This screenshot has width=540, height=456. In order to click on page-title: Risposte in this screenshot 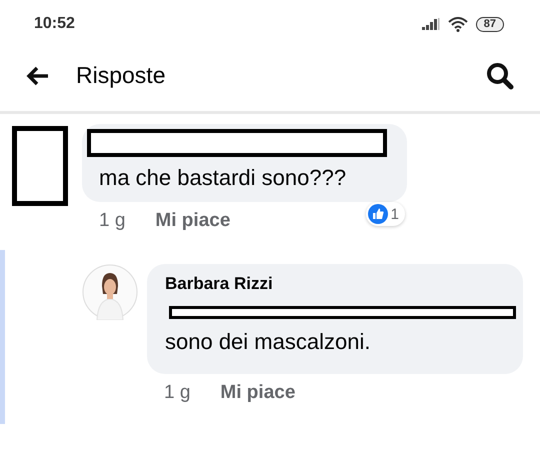, I will do `click(121, 75)`.